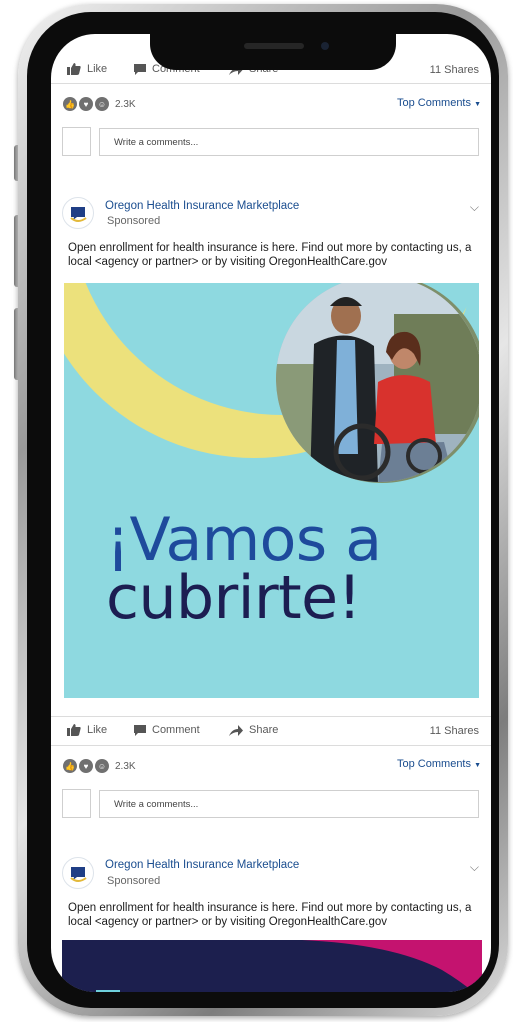 The image size is (513, 1022). I want to click on share-label: Share, so click(264, 730).